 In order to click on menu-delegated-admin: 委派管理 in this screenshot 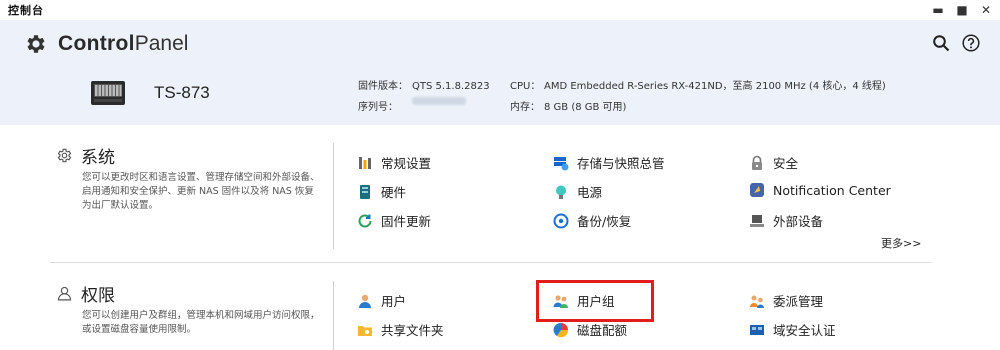, I will do `click(786, 300)`.